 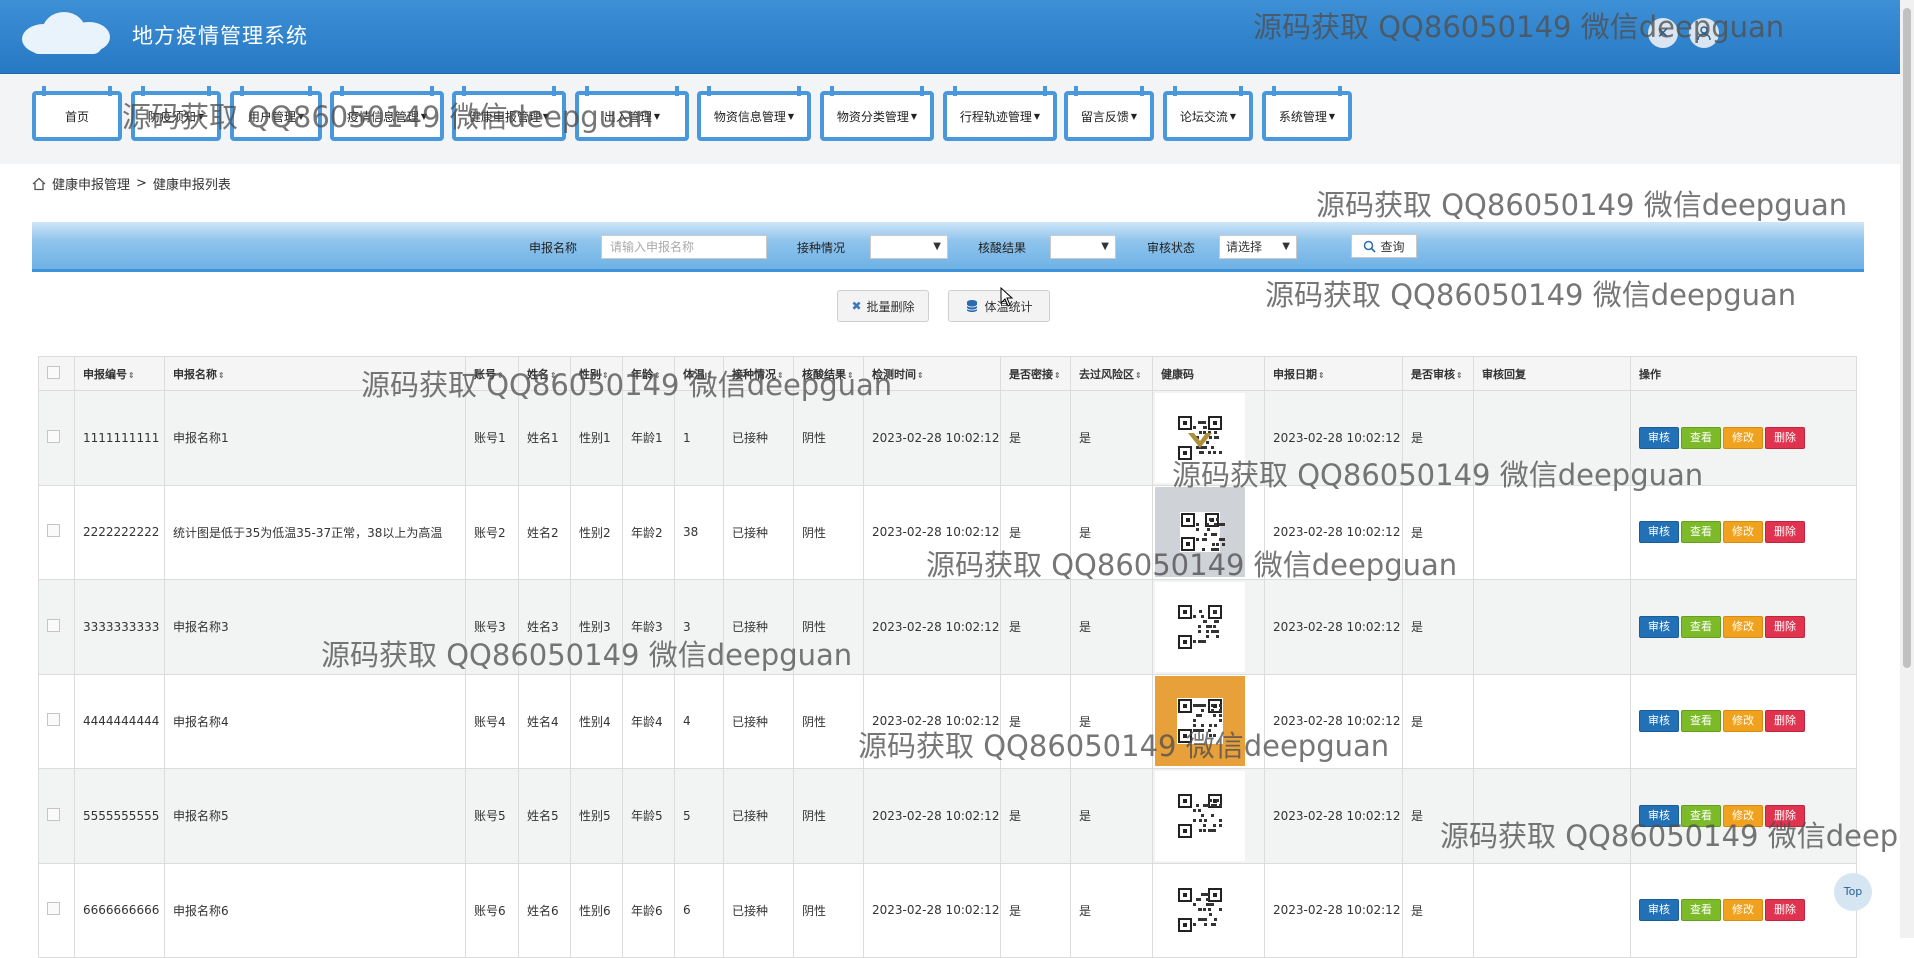 What do you see at coordinates (1307, 113) in the screenshot?
I see `nav-item-11: 系统管理 ▼` at bounding box center [1307, 113].